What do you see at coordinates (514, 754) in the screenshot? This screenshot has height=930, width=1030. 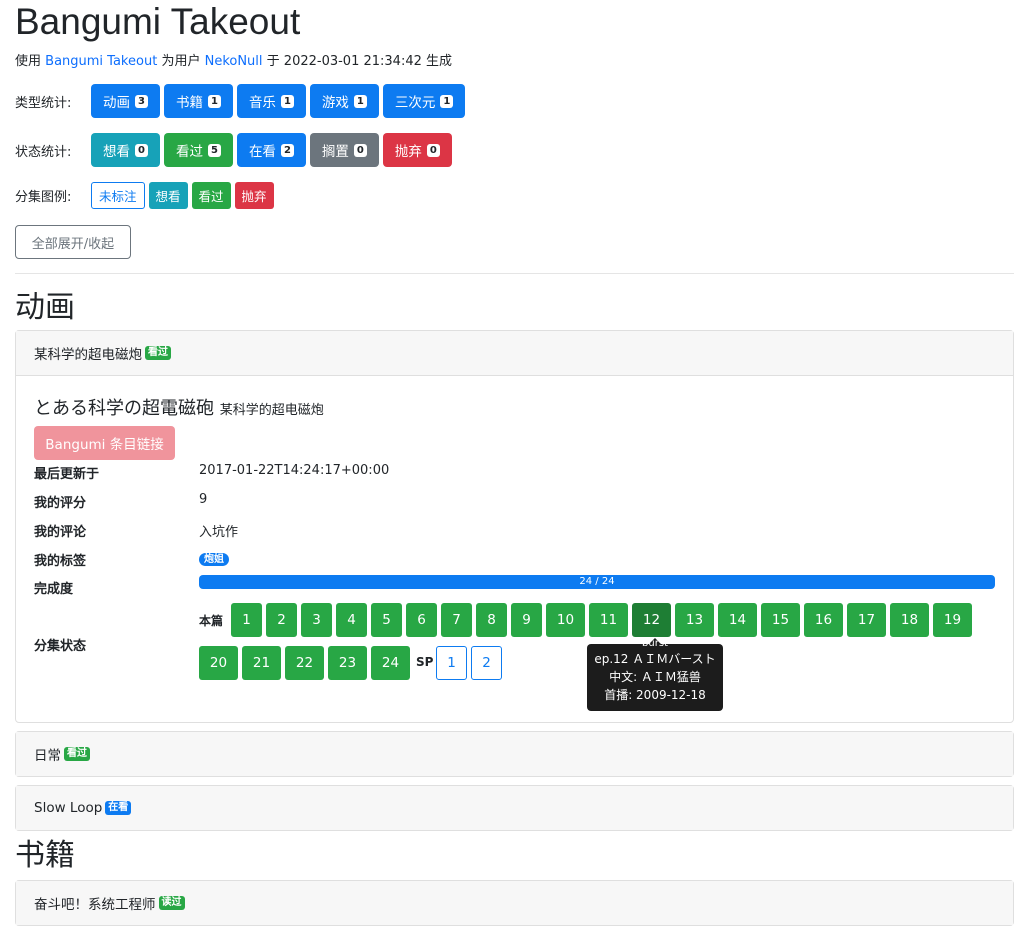 I see `anime-card-nichijou: 日常 看过` at bounding box center [514, 754].